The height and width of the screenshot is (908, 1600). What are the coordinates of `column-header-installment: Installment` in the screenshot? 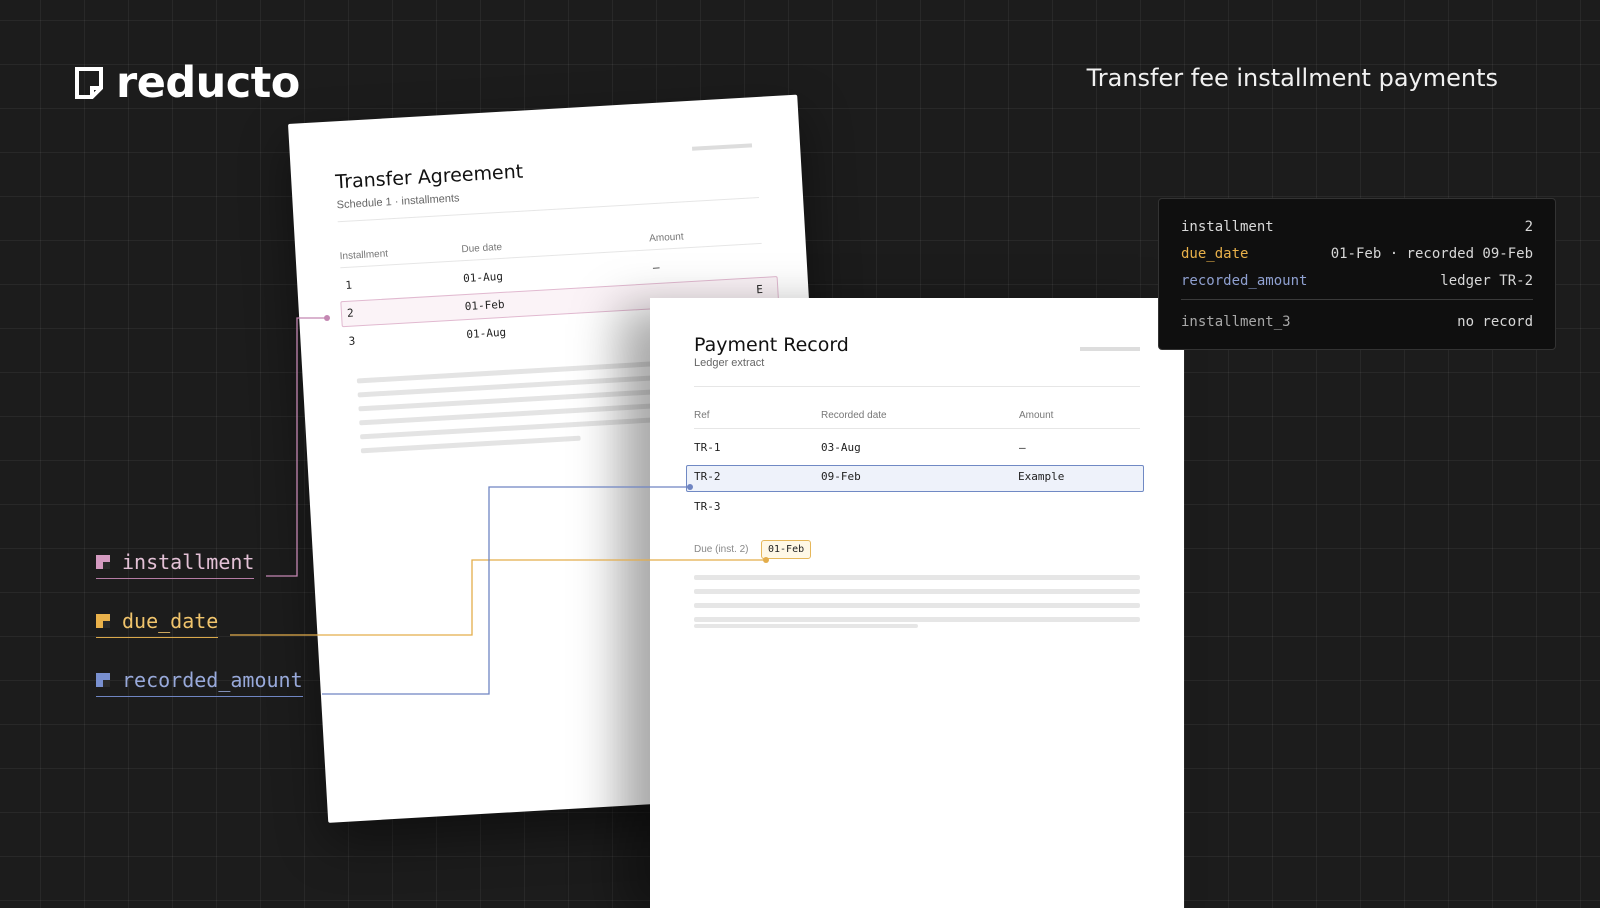 It's located at (364, 255).